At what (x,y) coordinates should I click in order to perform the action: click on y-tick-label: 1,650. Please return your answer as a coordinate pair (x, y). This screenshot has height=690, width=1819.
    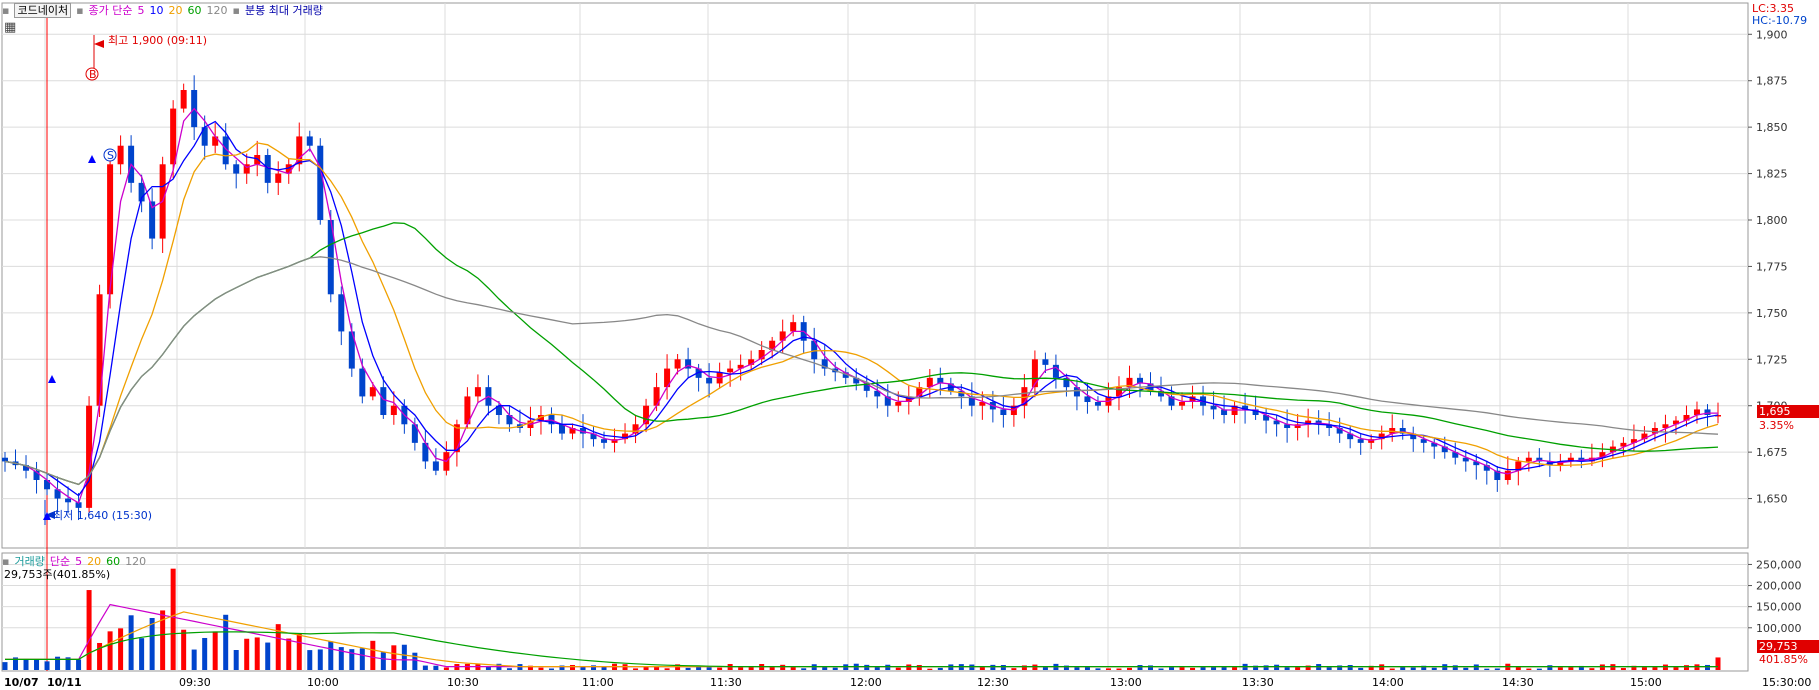
    Looking at the image, I should click on (1772, 499).